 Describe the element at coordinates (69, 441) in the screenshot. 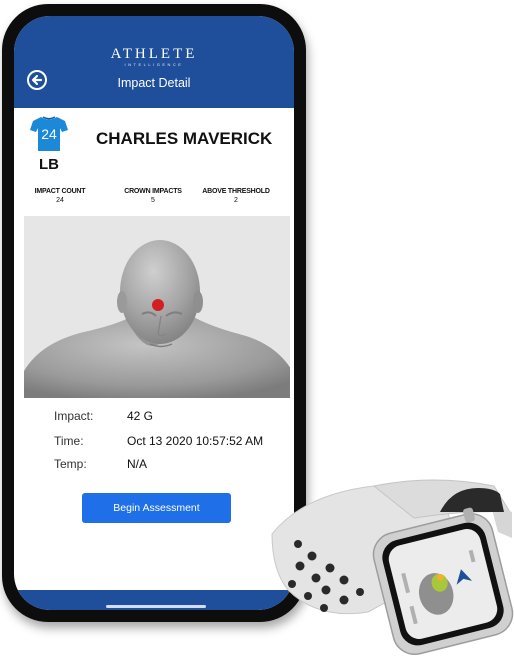

I see `time-label: Time:` at that location.